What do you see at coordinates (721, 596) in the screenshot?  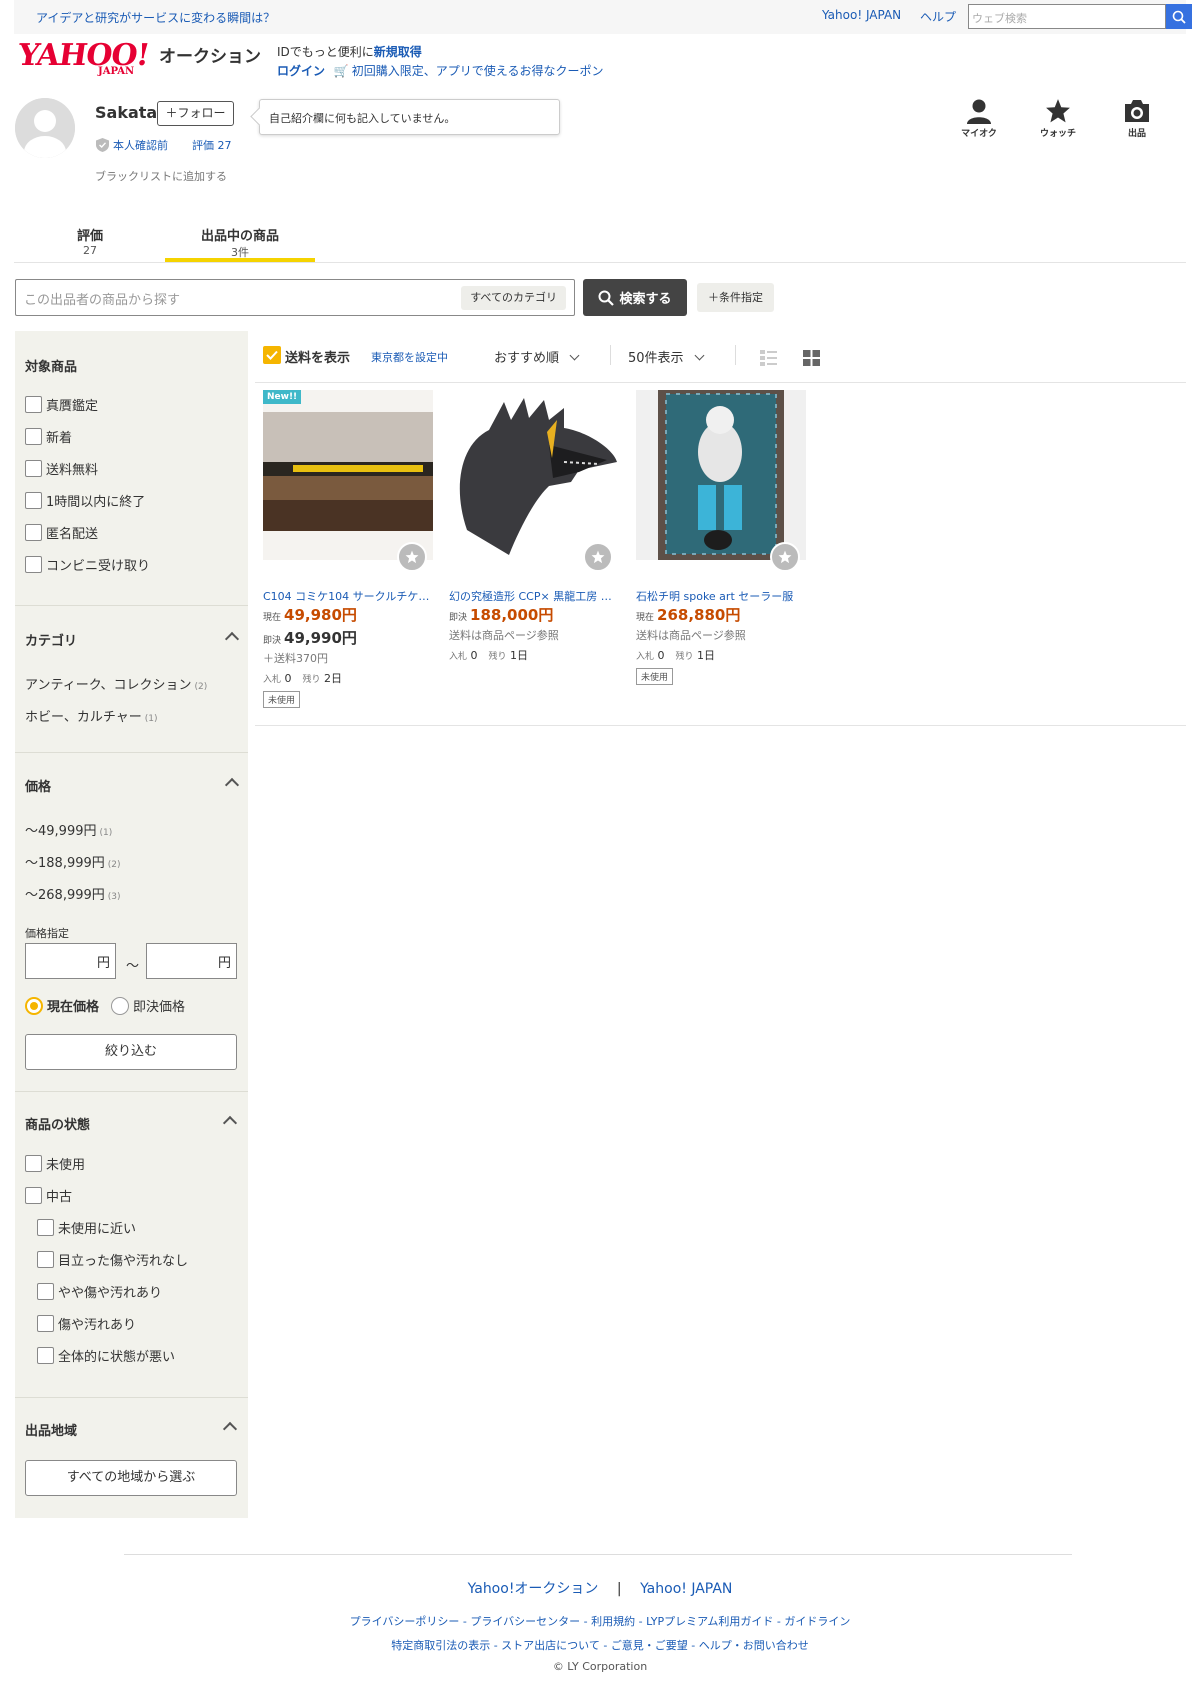 I see `product-title: 石松チ明 spoke art セーラー服` at bounding box center [721, 596].